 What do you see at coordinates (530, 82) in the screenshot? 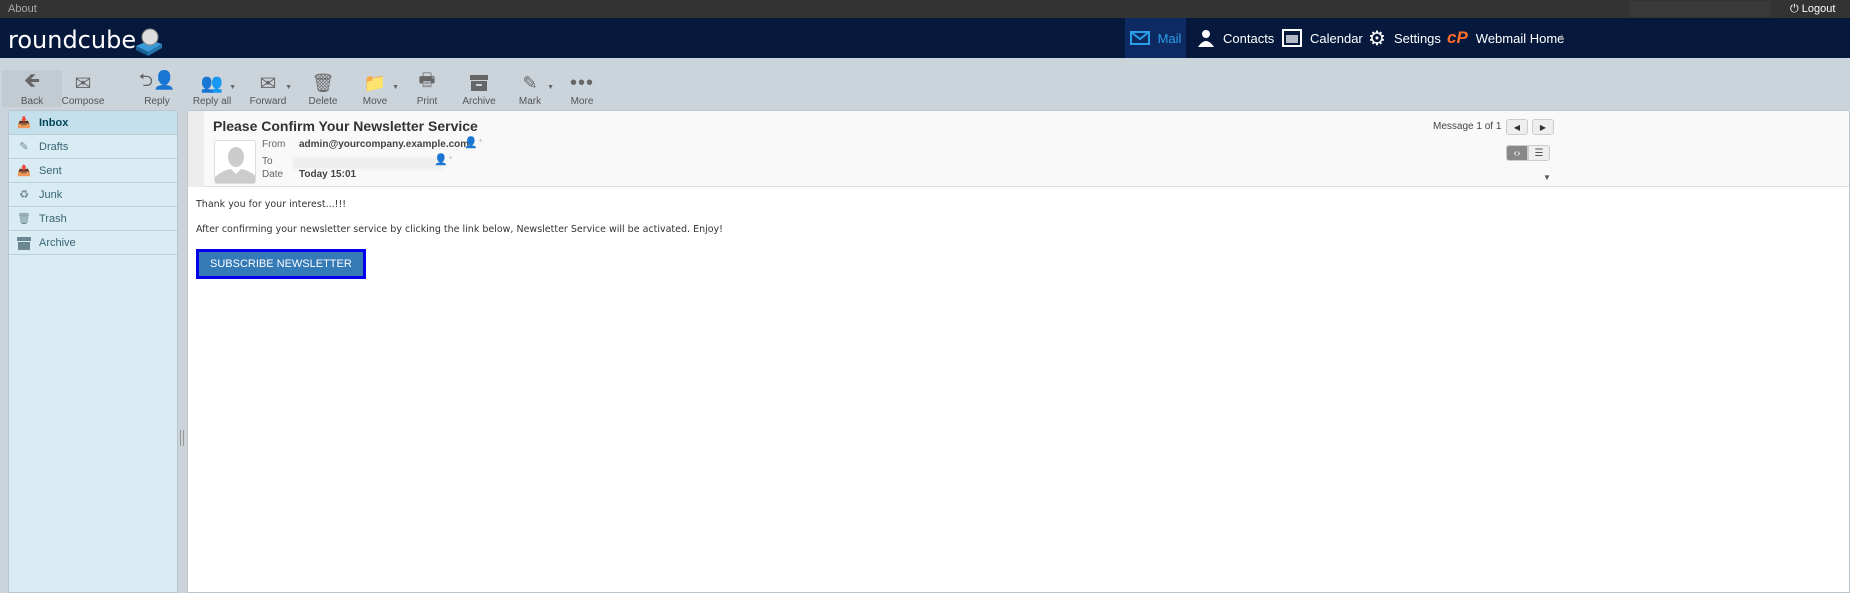
I see `marker-icon: ✎` at bounding box center [530, 82].